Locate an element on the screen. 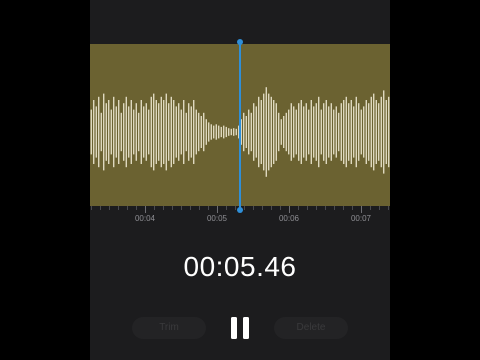 This screenshot has width=480, height=360. timeline-label: 00:05 is located at coordinates (217, 218).